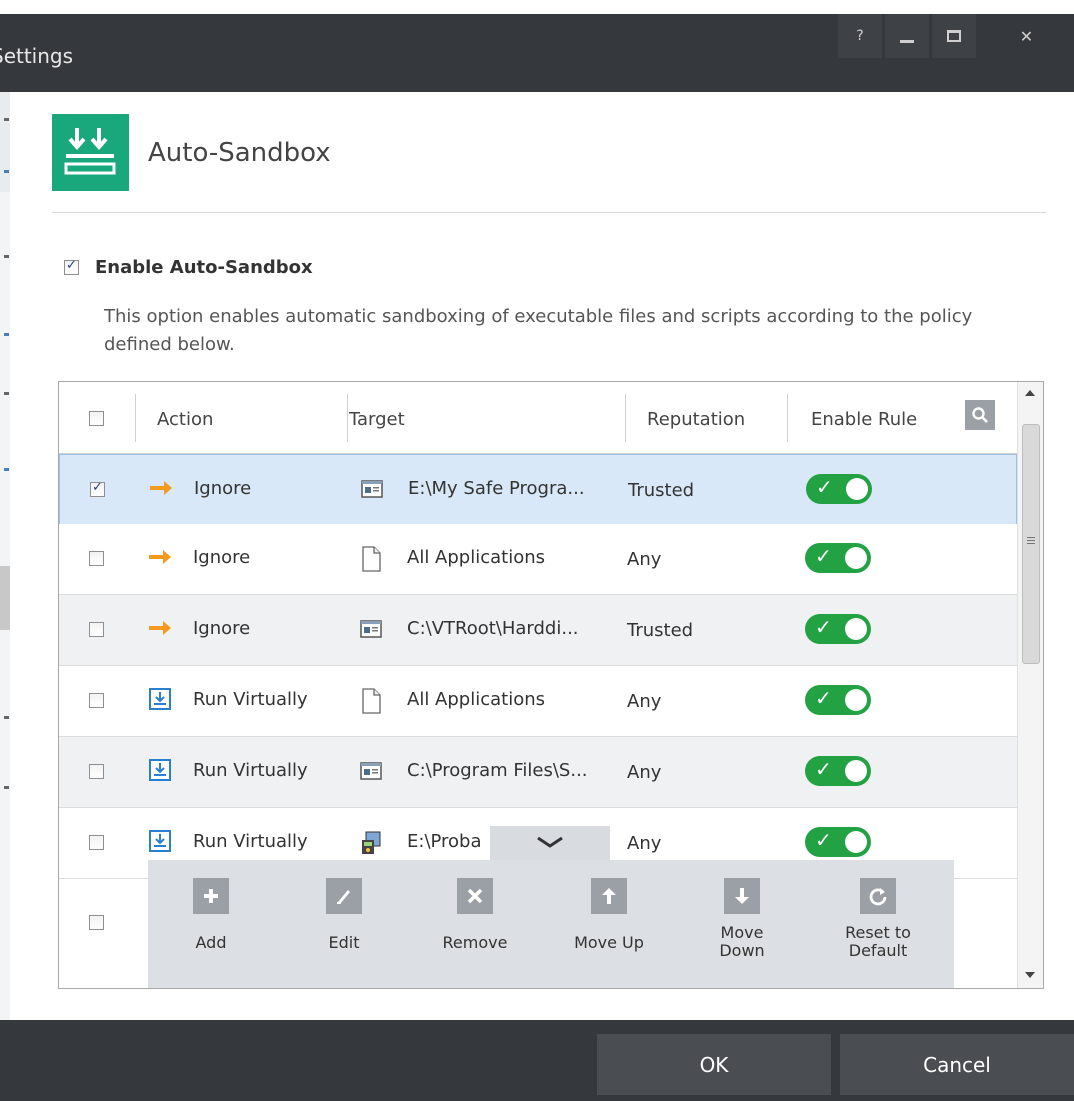  I want to click on ok-button: OK, so click(714, 1064).